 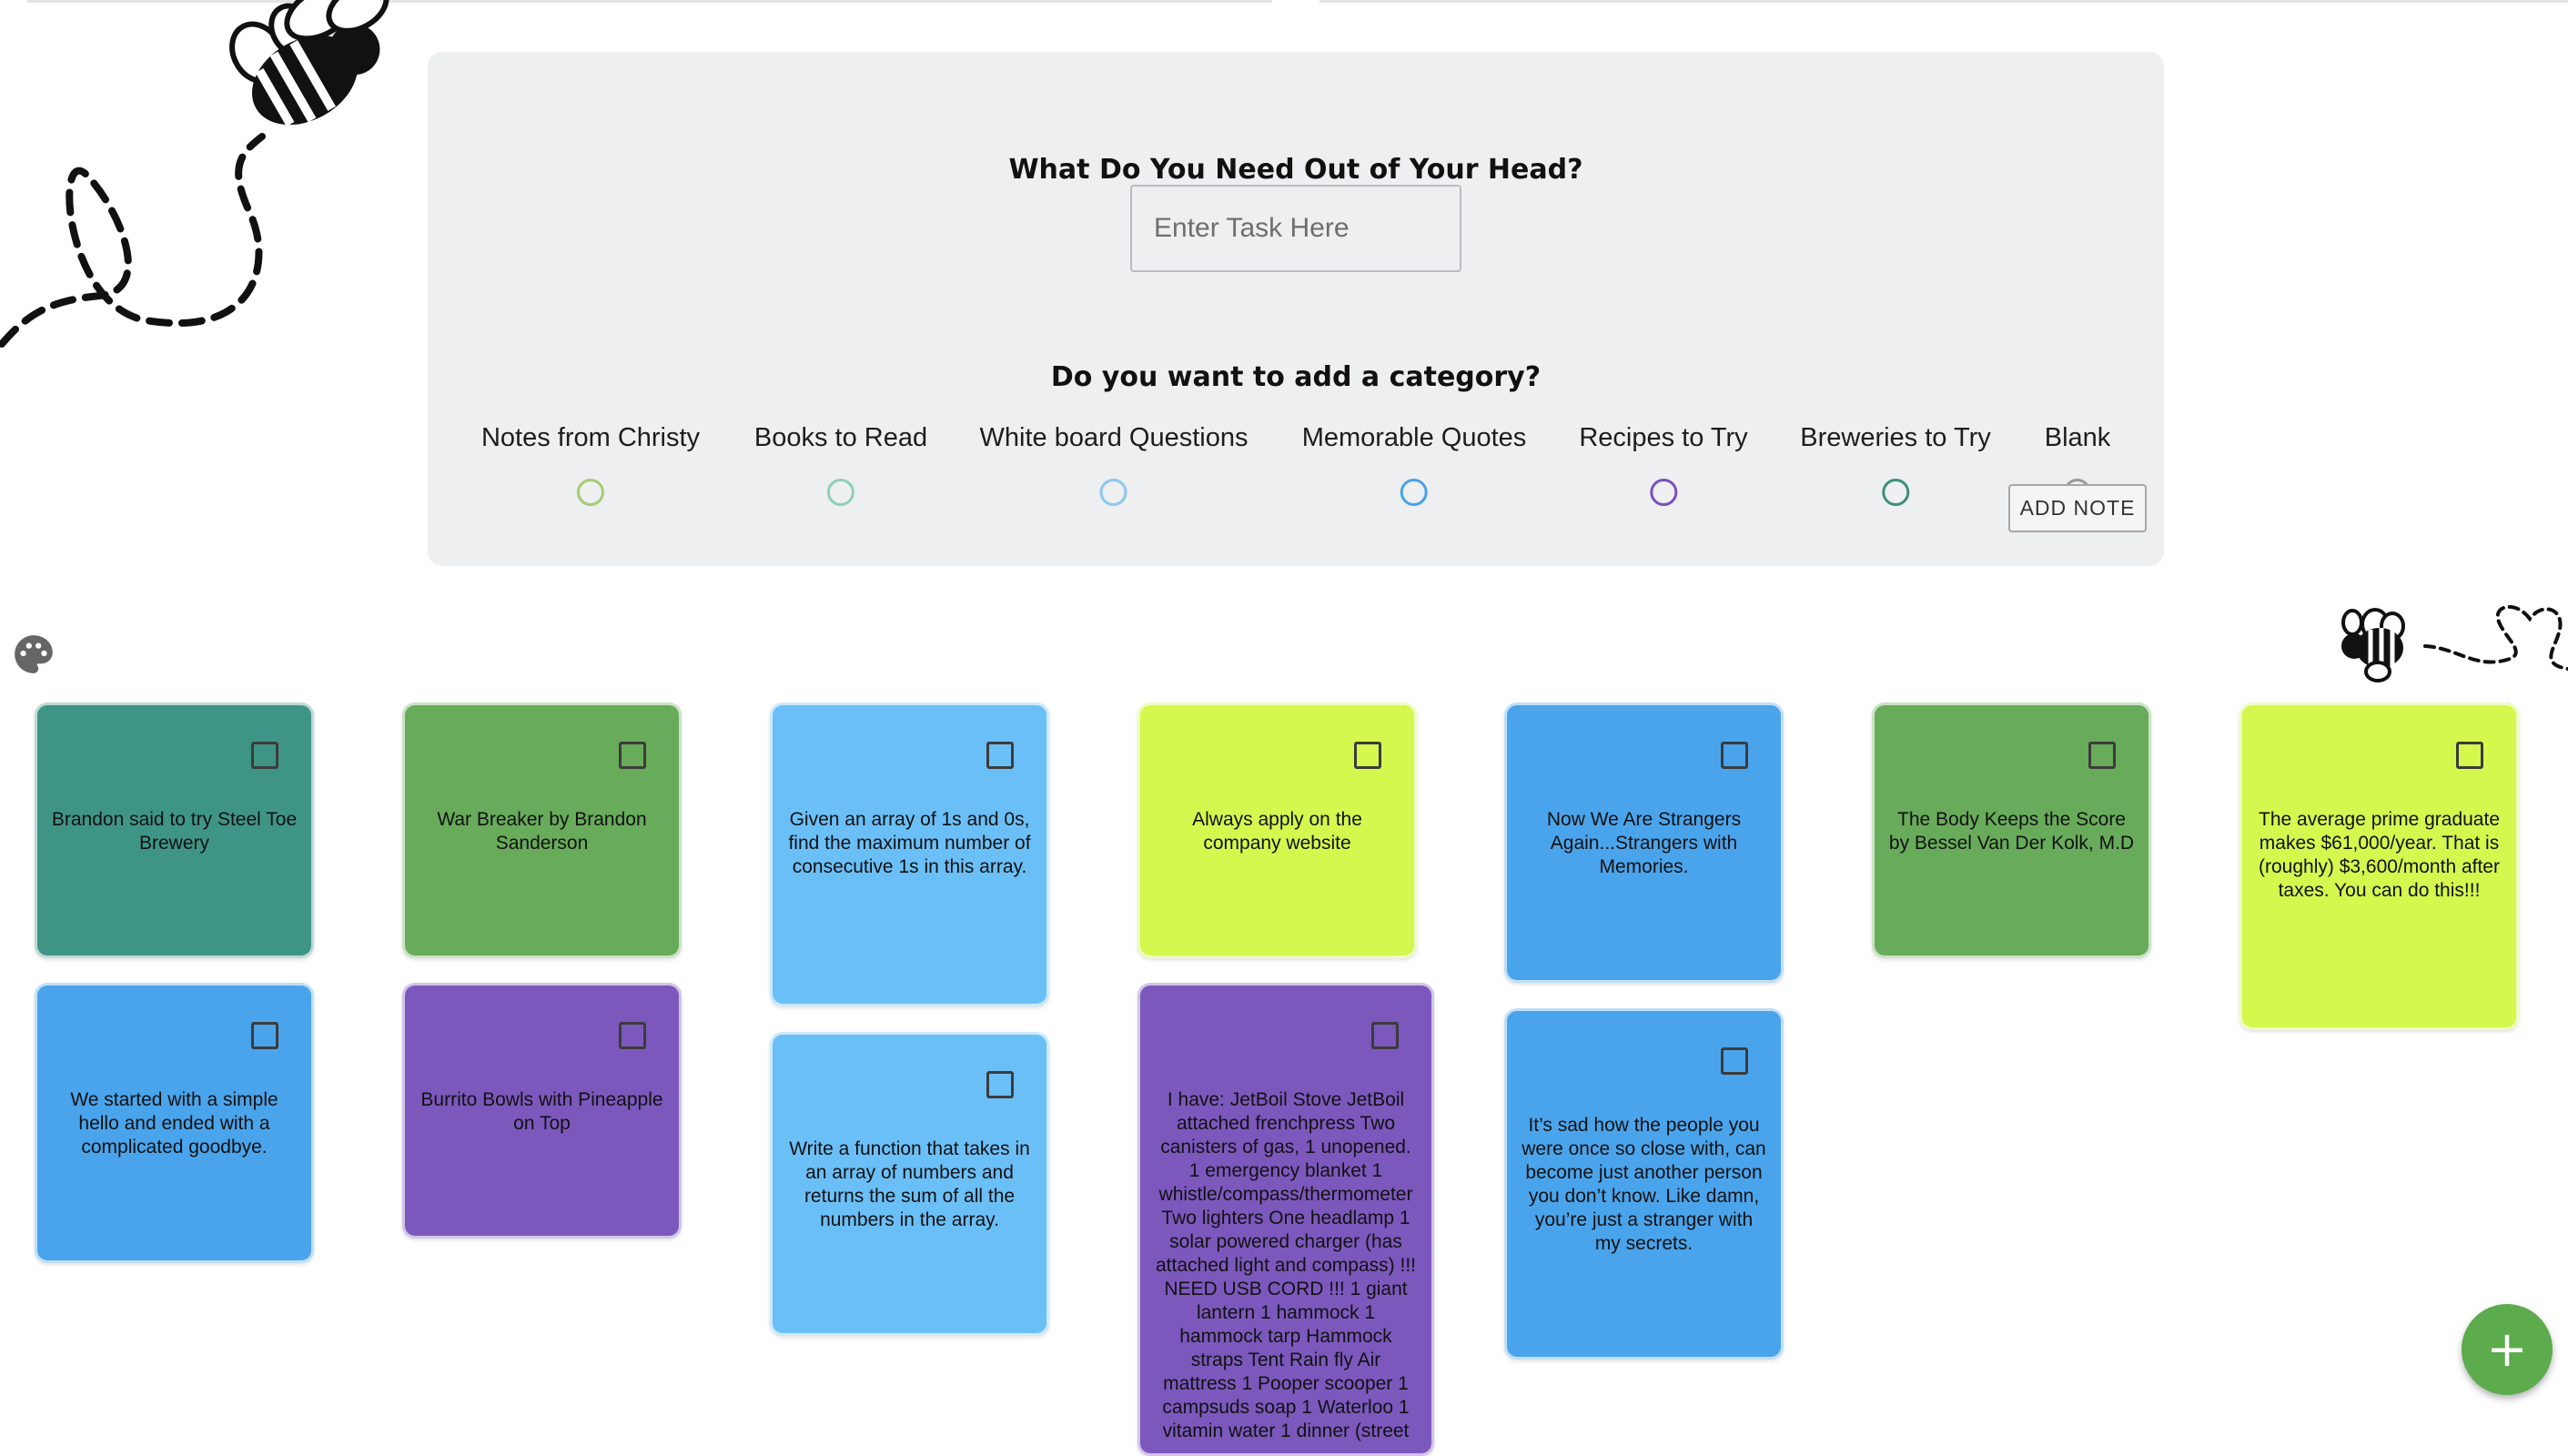 I want to click on category-option-memorable-quotes: Memorable Quotes, so click(x=1414, y=442).